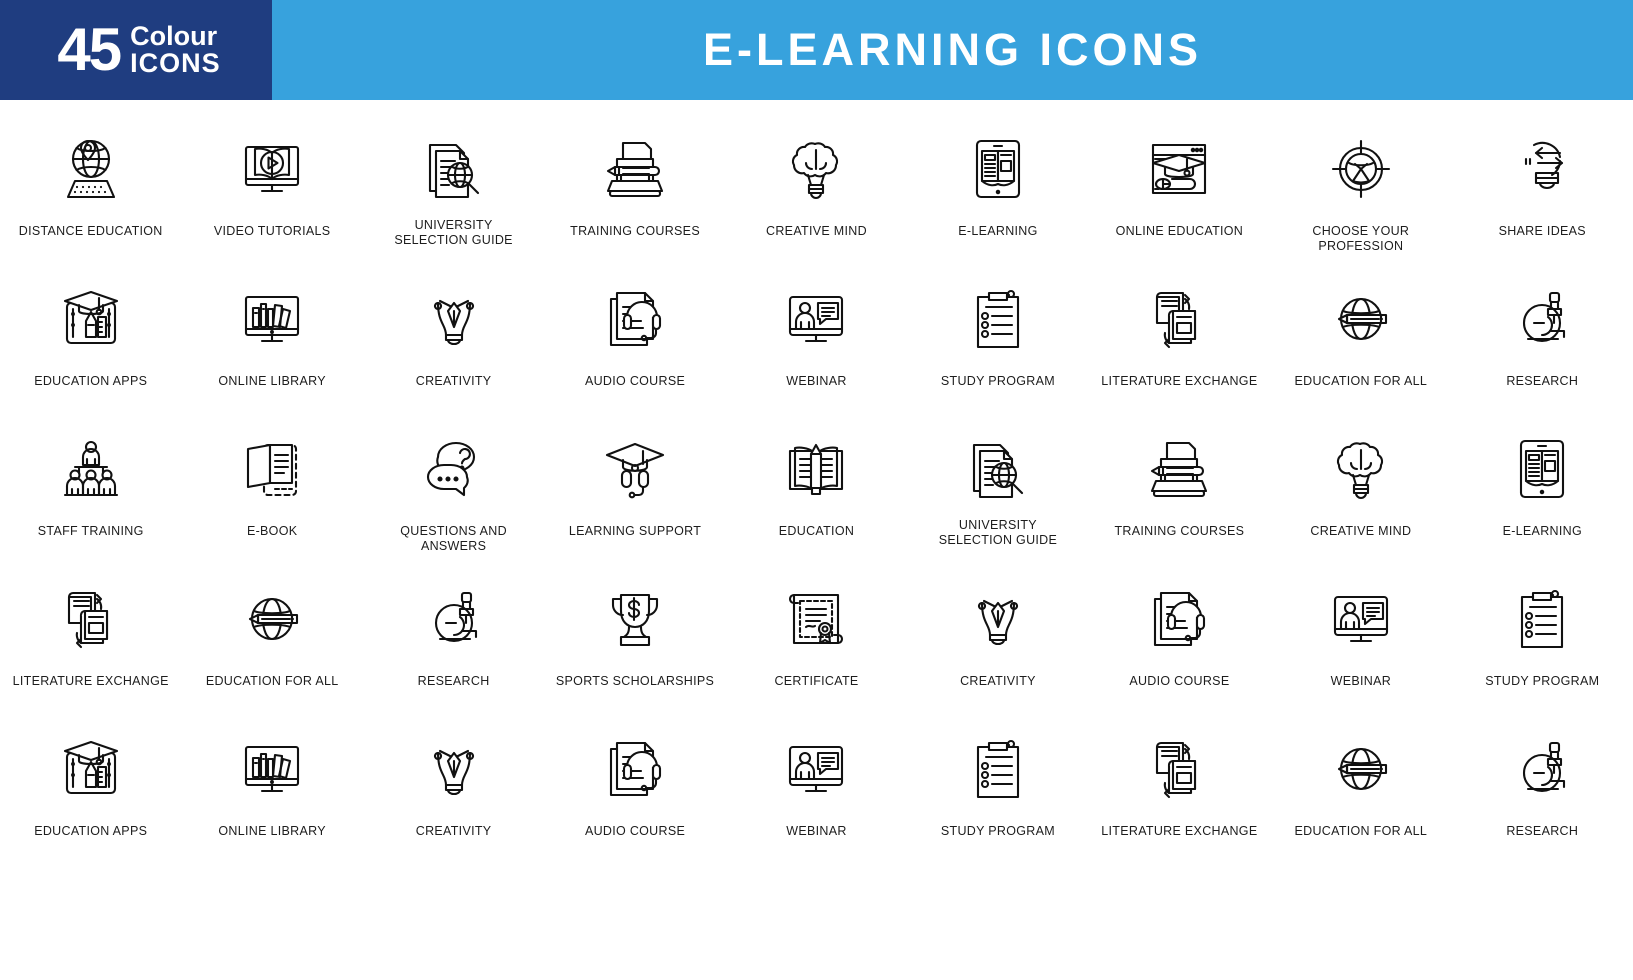 The width and height of the screenshot is (1633, 980). What do you see at coordinates (1542, 531) in the screenshot?
I see `icon-label: E-LEARNING` at bounding box center [1542, 531].